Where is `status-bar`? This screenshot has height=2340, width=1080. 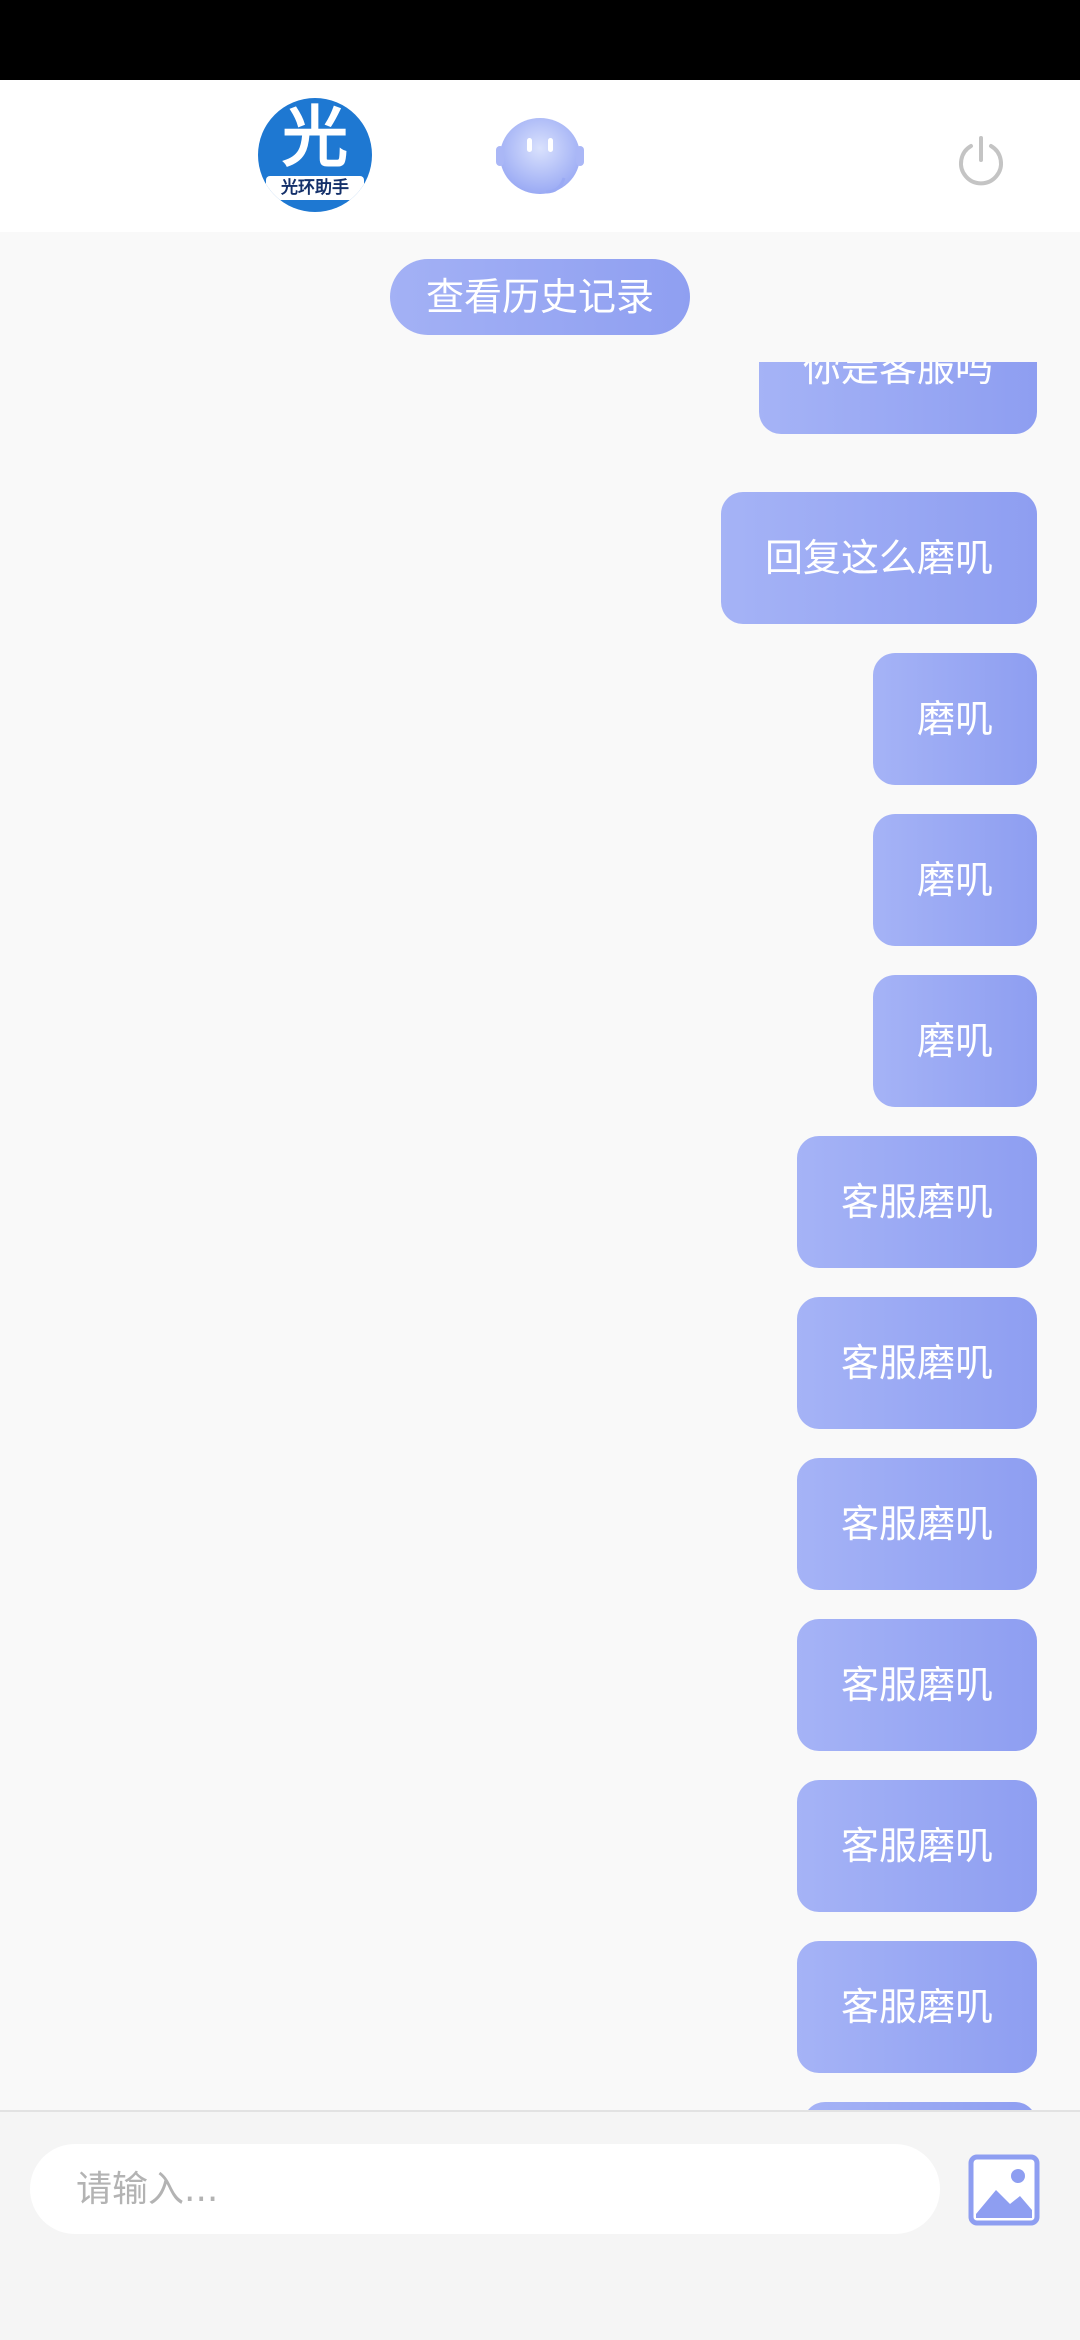
status-bar is located at coordinates (540, 40).